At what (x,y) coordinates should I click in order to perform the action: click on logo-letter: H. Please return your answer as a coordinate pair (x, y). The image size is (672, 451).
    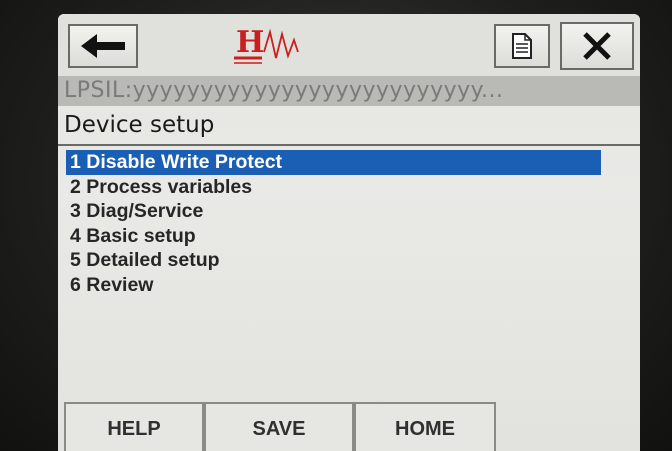
    Looking at the image, I should click on (250, 42).